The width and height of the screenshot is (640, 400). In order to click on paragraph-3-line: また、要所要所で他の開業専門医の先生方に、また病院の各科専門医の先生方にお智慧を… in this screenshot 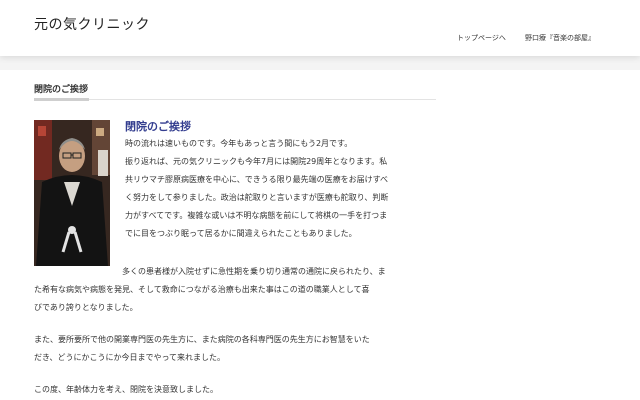, I will do `click(202, 339)`.